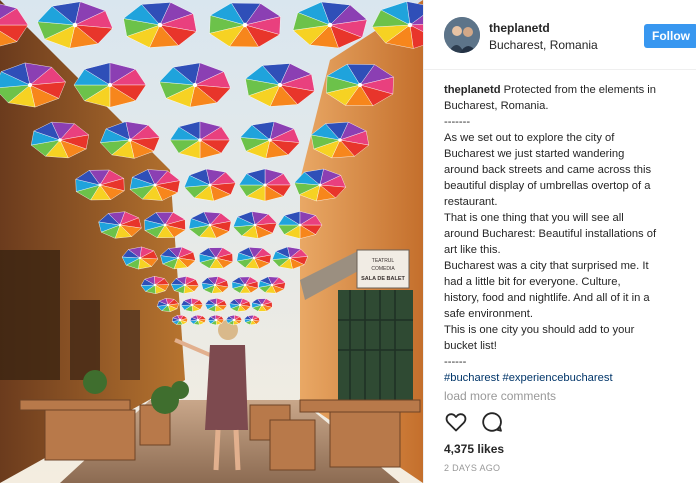 This screenshot has height=483, width=696. Describe the element at coordinates (471, 202) in the screenshot. I see `caption-line: restaurant.` at that location.